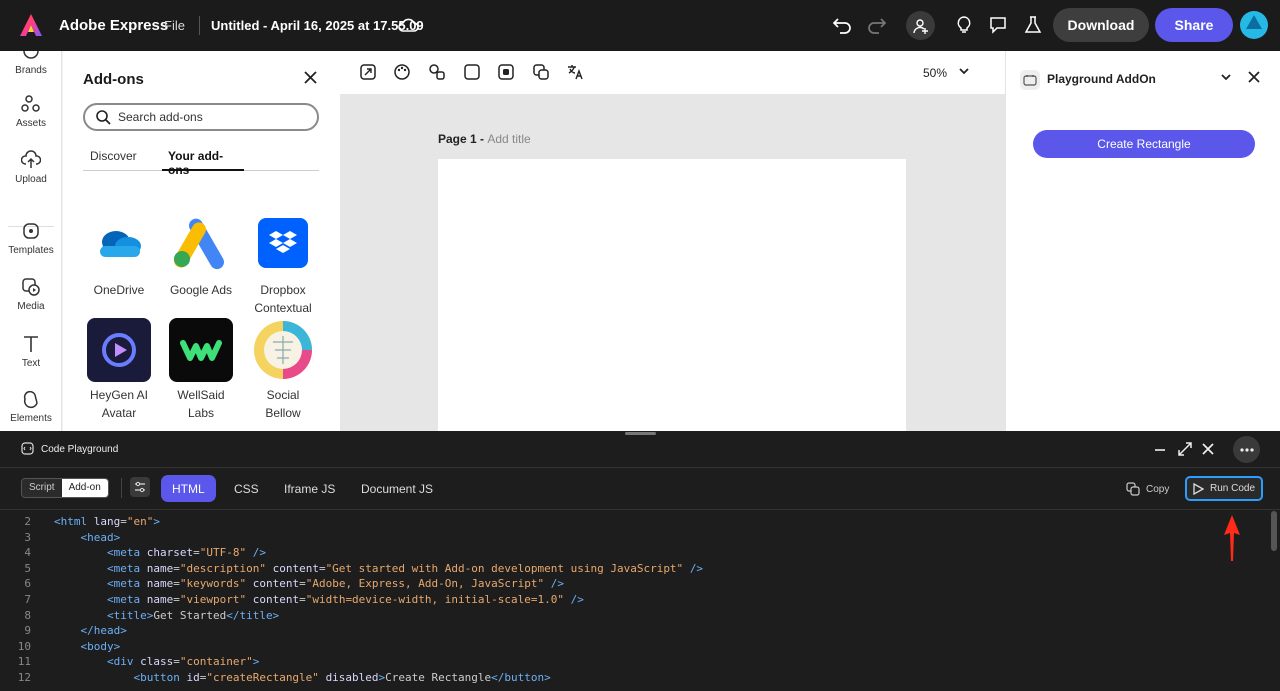  I want to click on card-label-2: Avatar, so click(119, 413).